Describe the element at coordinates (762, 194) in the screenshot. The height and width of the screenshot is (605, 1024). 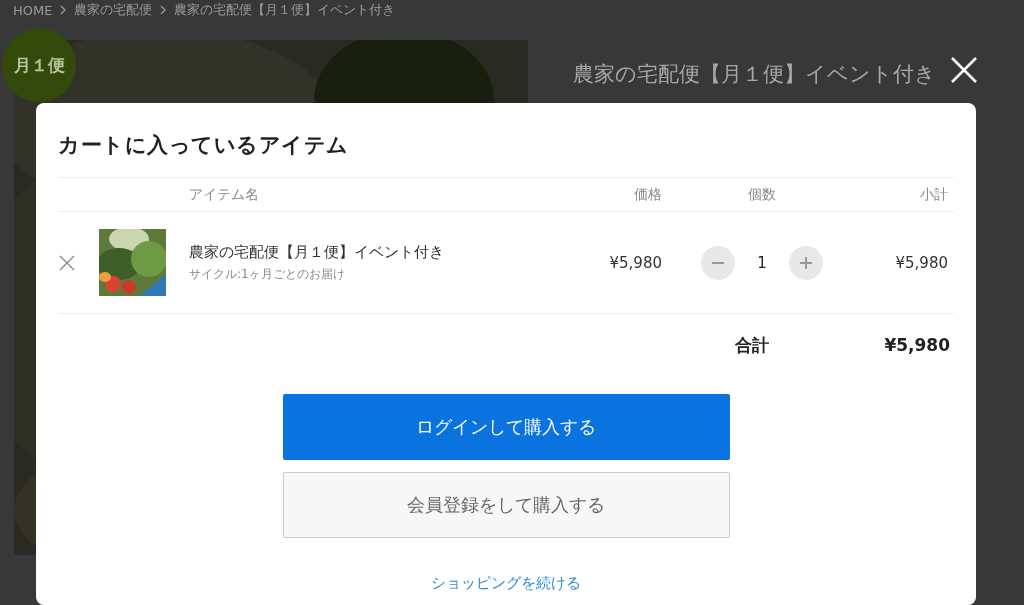
I see `column-header: 個数` at that location.